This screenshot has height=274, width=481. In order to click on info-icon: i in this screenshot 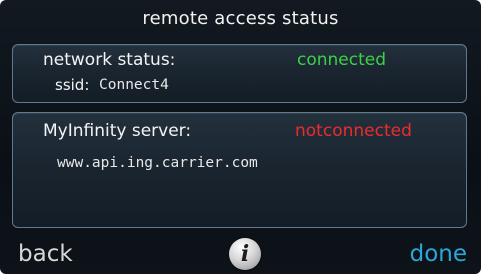, I will do `click(245, 254)`.